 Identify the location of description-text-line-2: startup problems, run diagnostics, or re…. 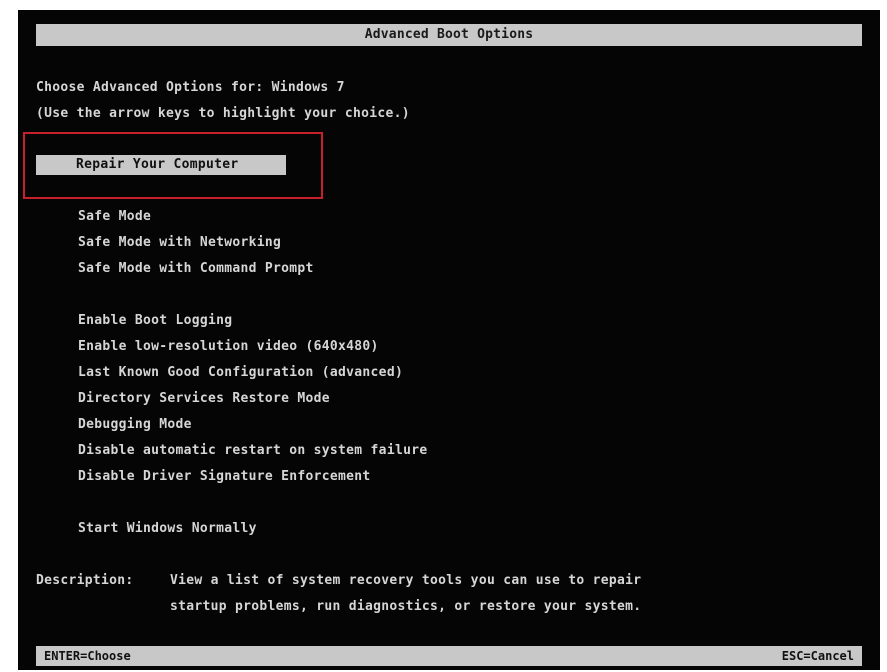
(406, 606).